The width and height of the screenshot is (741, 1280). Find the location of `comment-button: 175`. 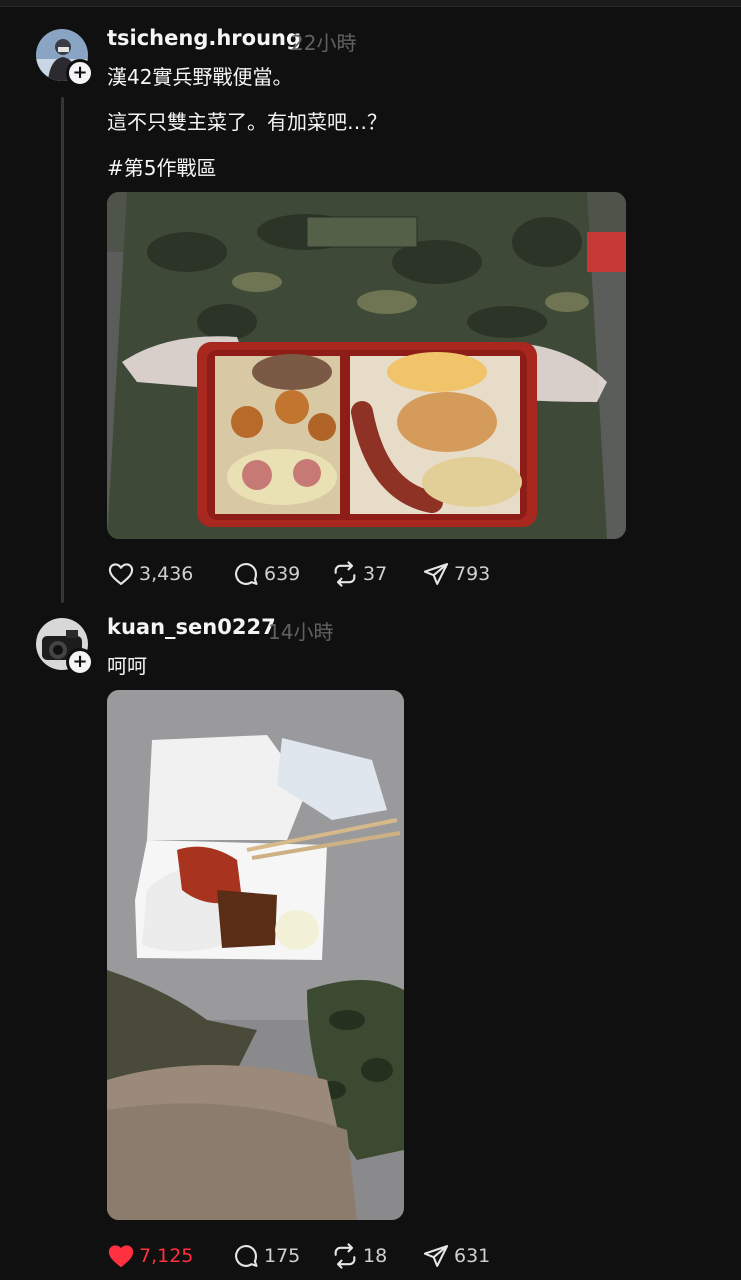

comment-button: 175 is located at coordinates (266, 1256).